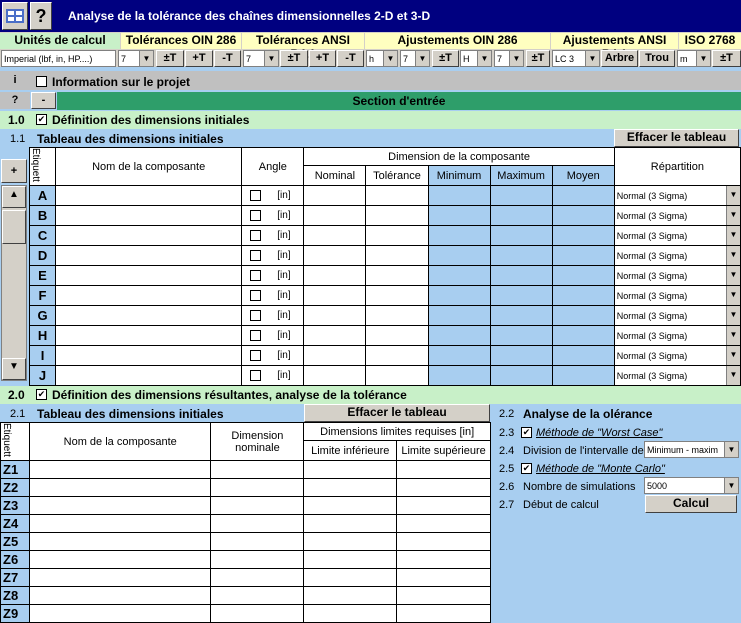 This screenshot has width=741, height=623. What do you see at coordinates (691, 504) in the screenshot?
I see `calcul-button: Calcul` at bounding box center [691, 504].